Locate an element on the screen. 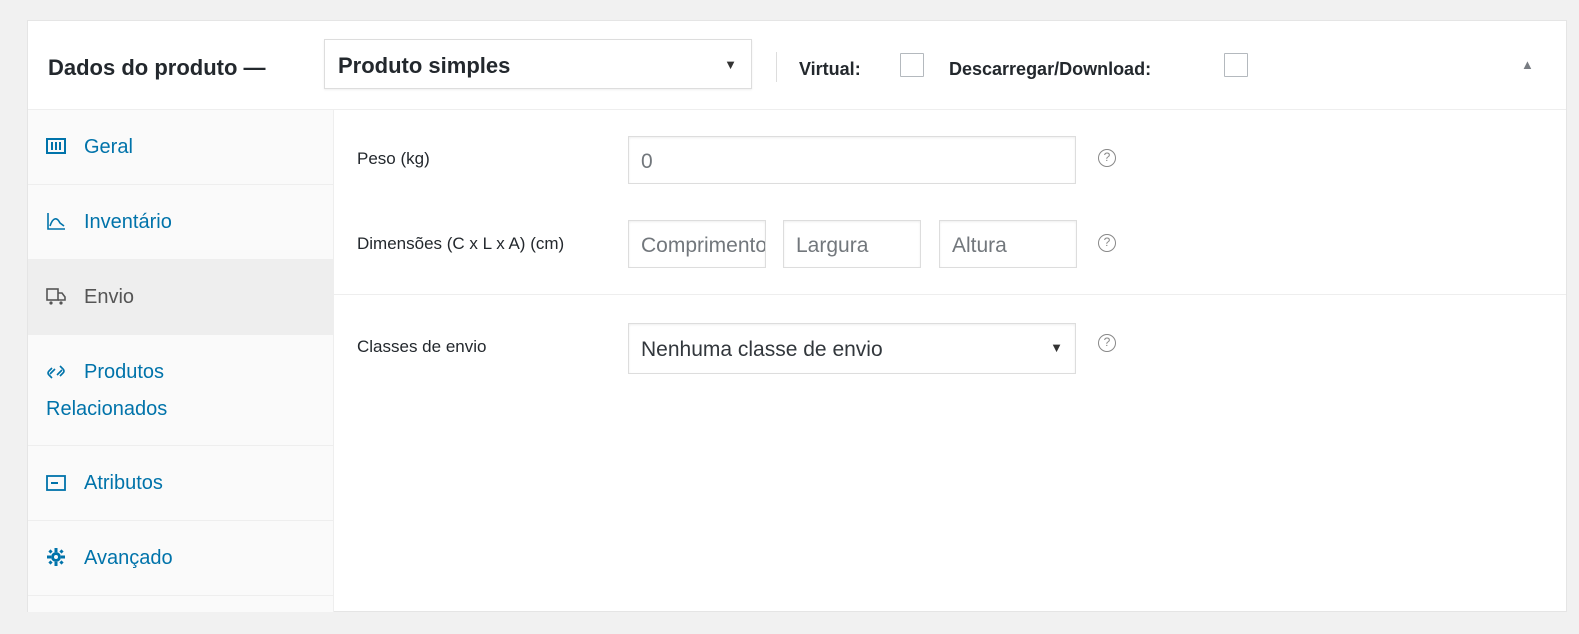 The width and height of the screenshot is (1579, 634). section-divider is located at coordinates (950, 294).